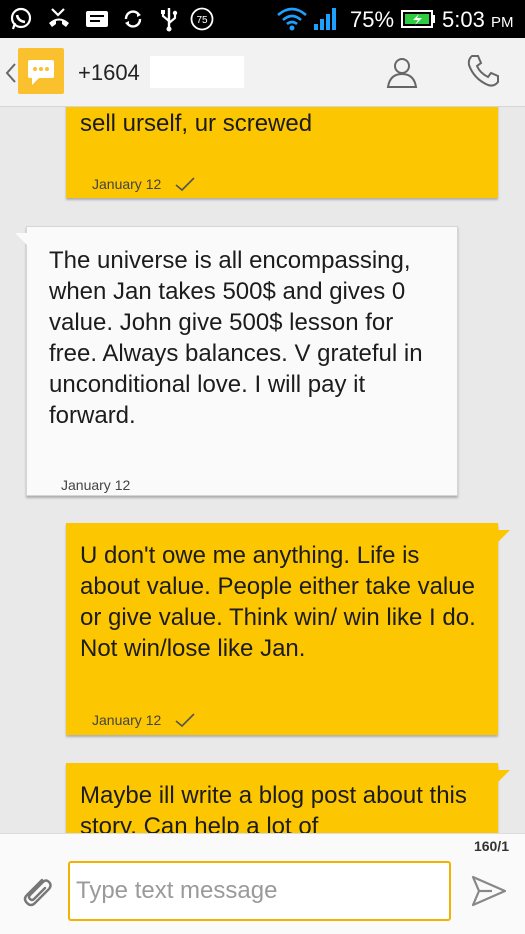  Describe the element at coordinates (402, 72) in the screenshot. I see `add-contact-icon` at that location.